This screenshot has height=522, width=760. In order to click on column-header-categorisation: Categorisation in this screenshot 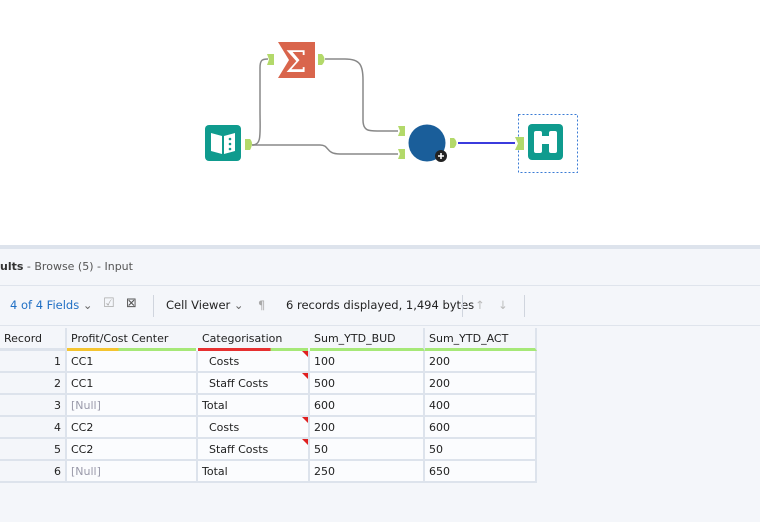, I will do `click(254, 339)`.